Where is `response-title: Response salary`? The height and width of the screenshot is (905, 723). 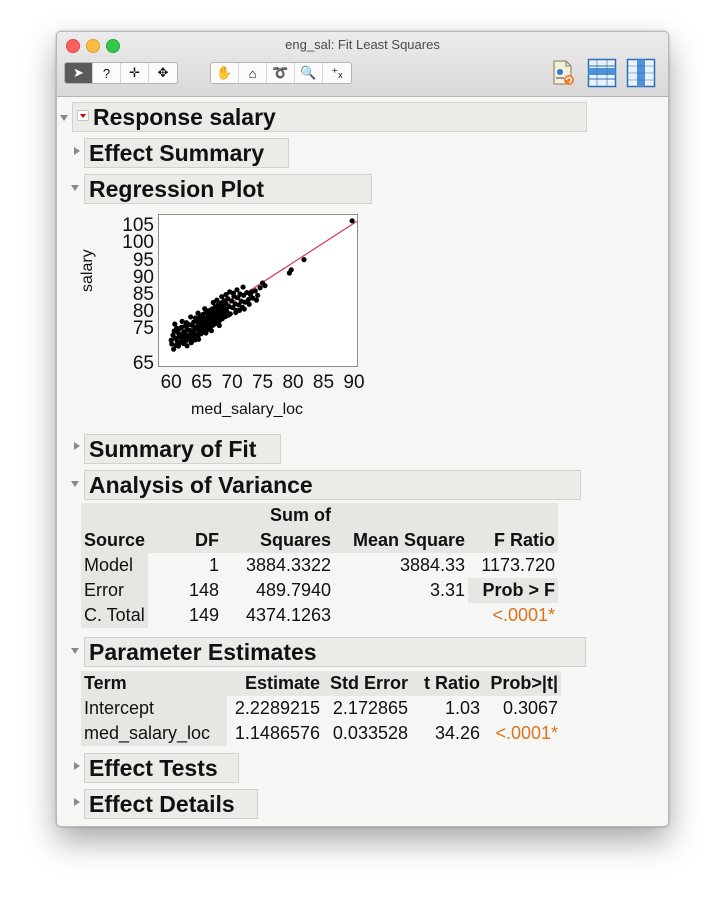 response-title: Response salary is located at coordinates (184, 117).